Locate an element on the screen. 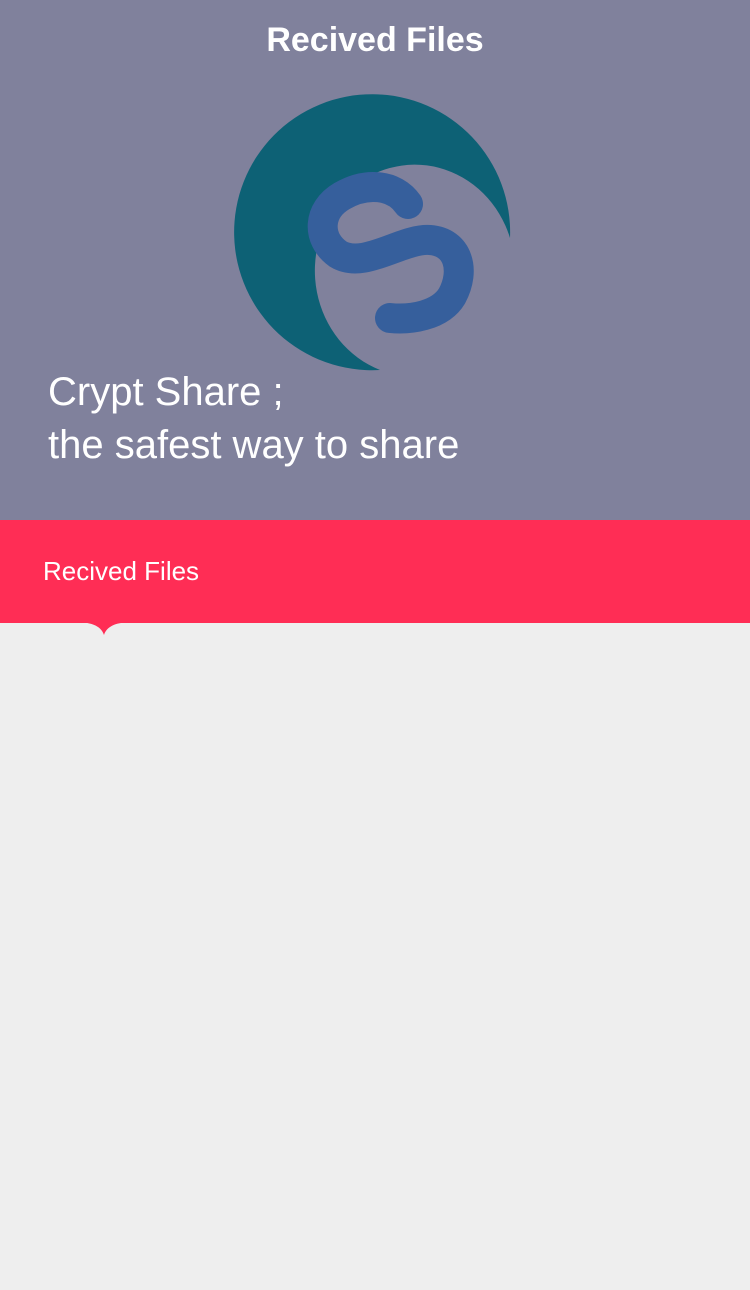  logo-s is located at coordinates (390, 253).